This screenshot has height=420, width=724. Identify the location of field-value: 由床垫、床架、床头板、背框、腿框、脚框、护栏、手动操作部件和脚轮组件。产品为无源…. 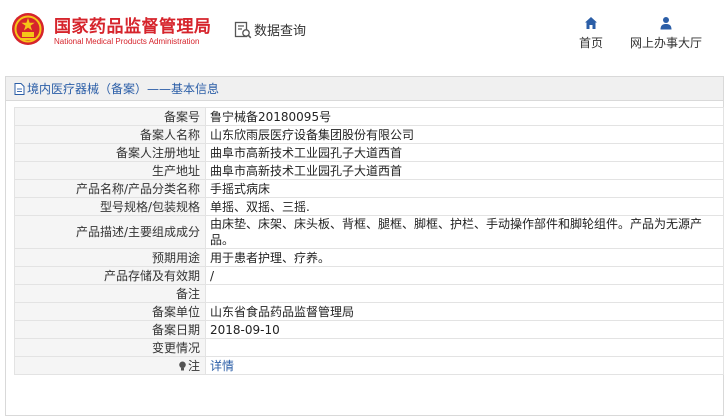
(464, 232).